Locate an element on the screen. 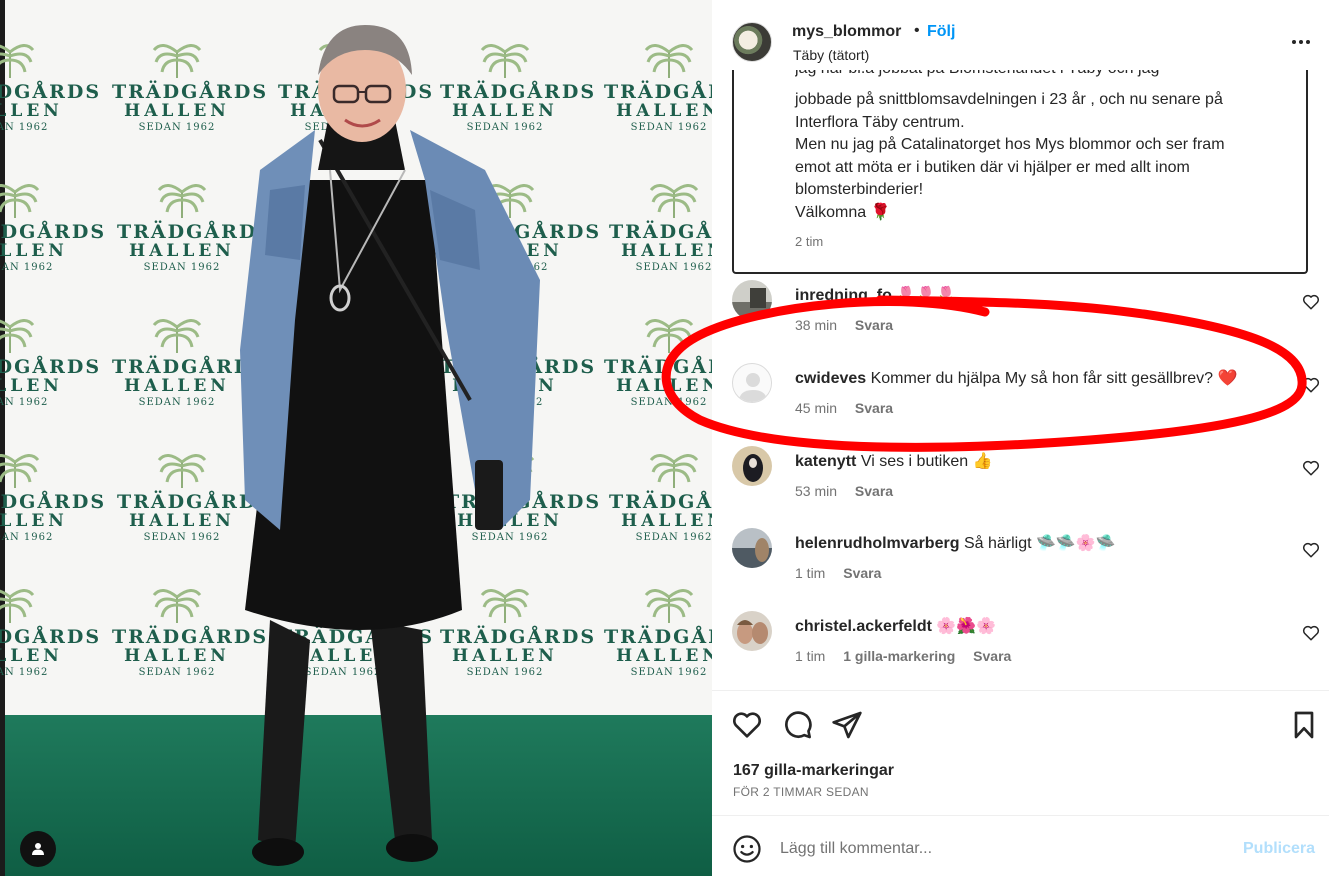  comment-like-count: 1 gilla-markering is located at coordinates (899, 656).